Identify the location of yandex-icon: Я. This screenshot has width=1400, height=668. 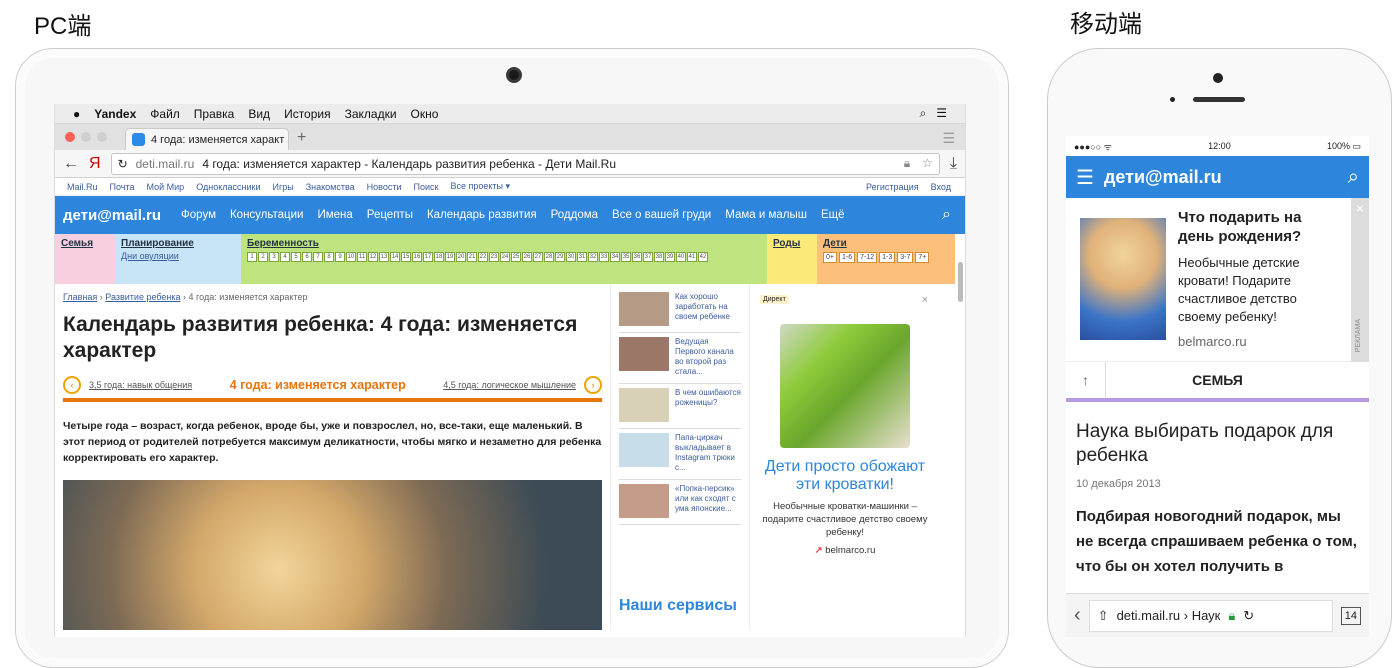
(95, 164).